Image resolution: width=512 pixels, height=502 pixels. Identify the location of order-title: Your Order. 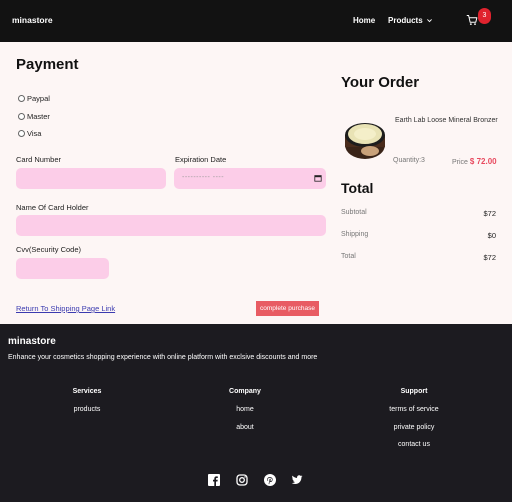
(380, 82).